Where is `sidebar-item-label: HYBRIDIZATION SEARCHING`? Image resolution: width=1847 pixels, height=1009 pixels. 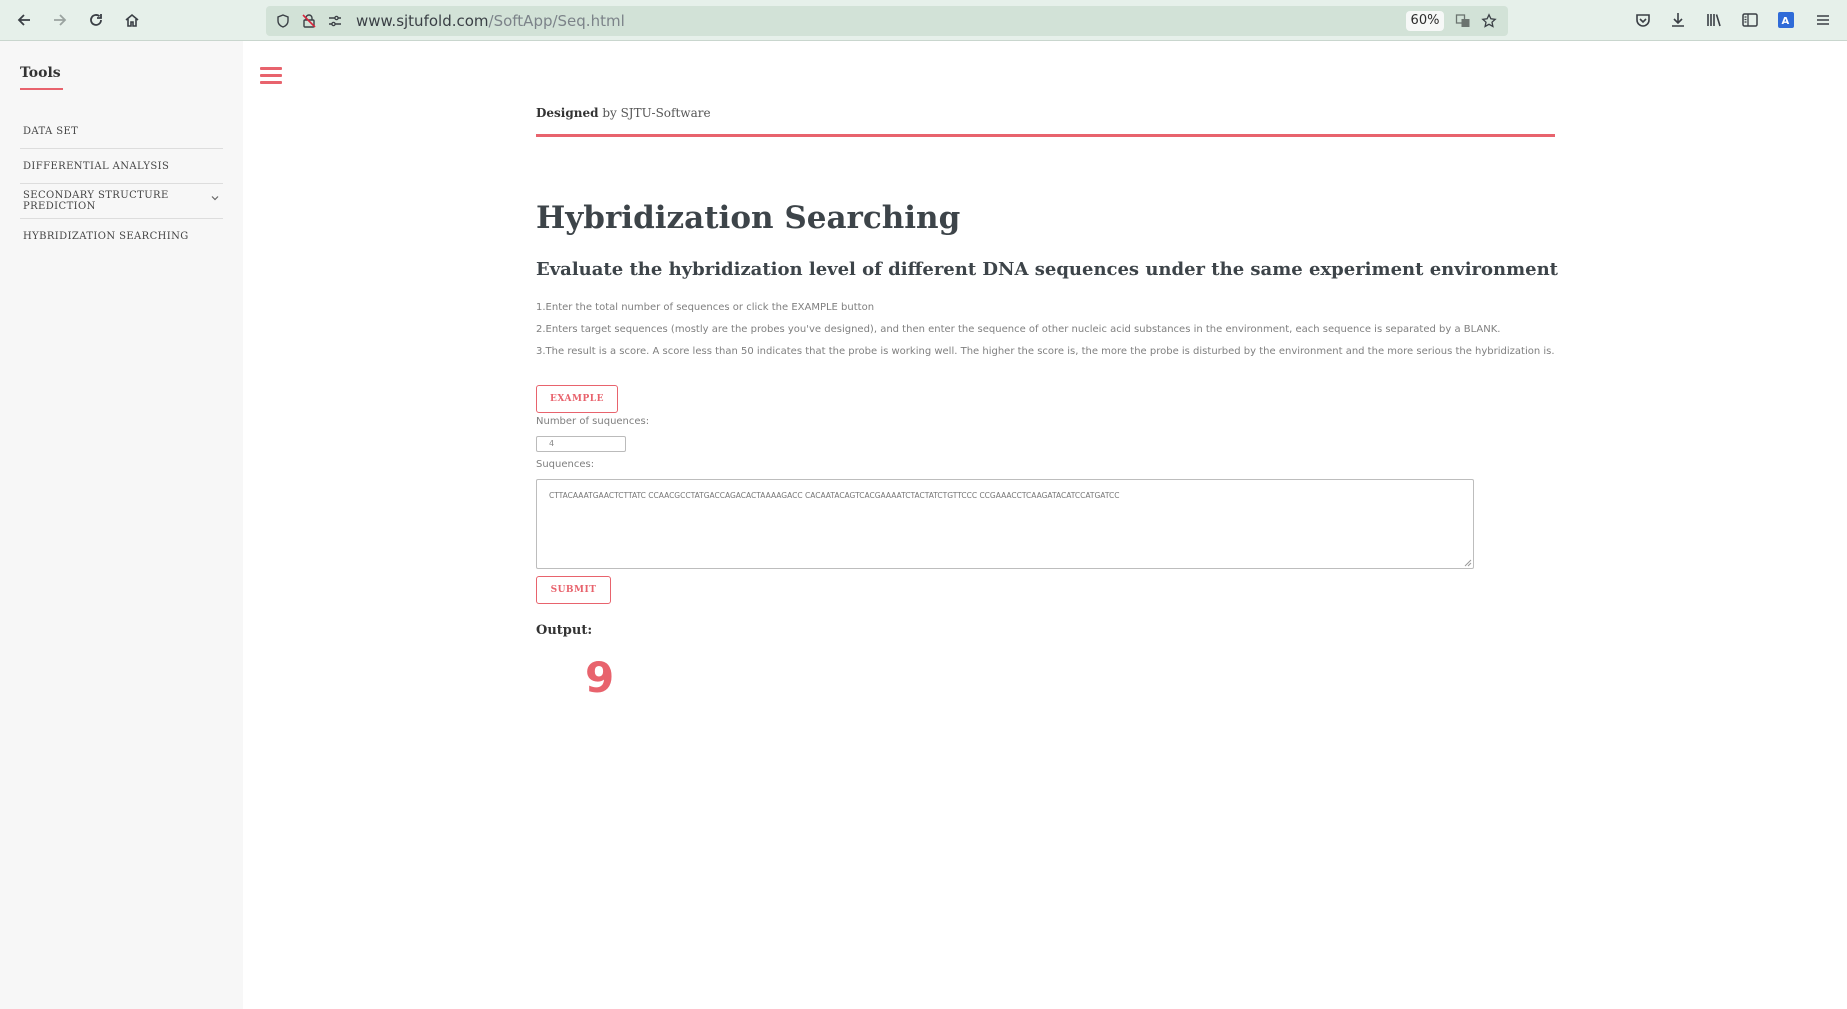
sidebar-item-label: HYBRIDIZATION SEARCHING is located at coordinates (106, 236).